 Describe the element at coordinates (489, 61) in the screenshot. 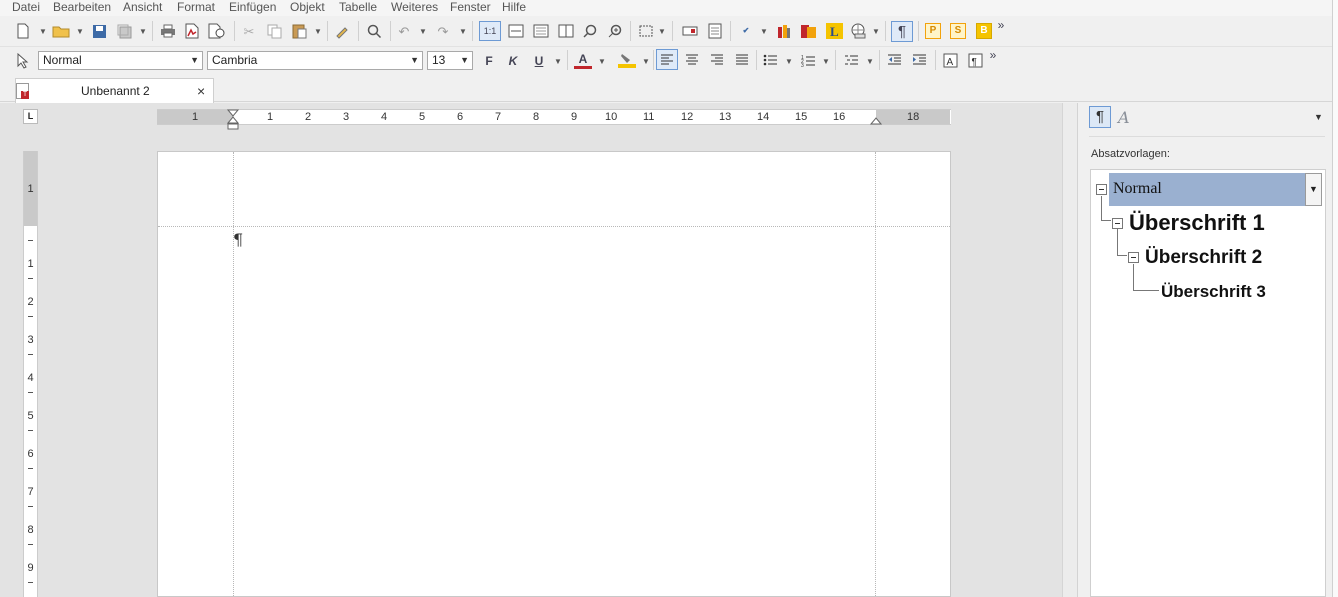

I see `bold-button: F` at that location.